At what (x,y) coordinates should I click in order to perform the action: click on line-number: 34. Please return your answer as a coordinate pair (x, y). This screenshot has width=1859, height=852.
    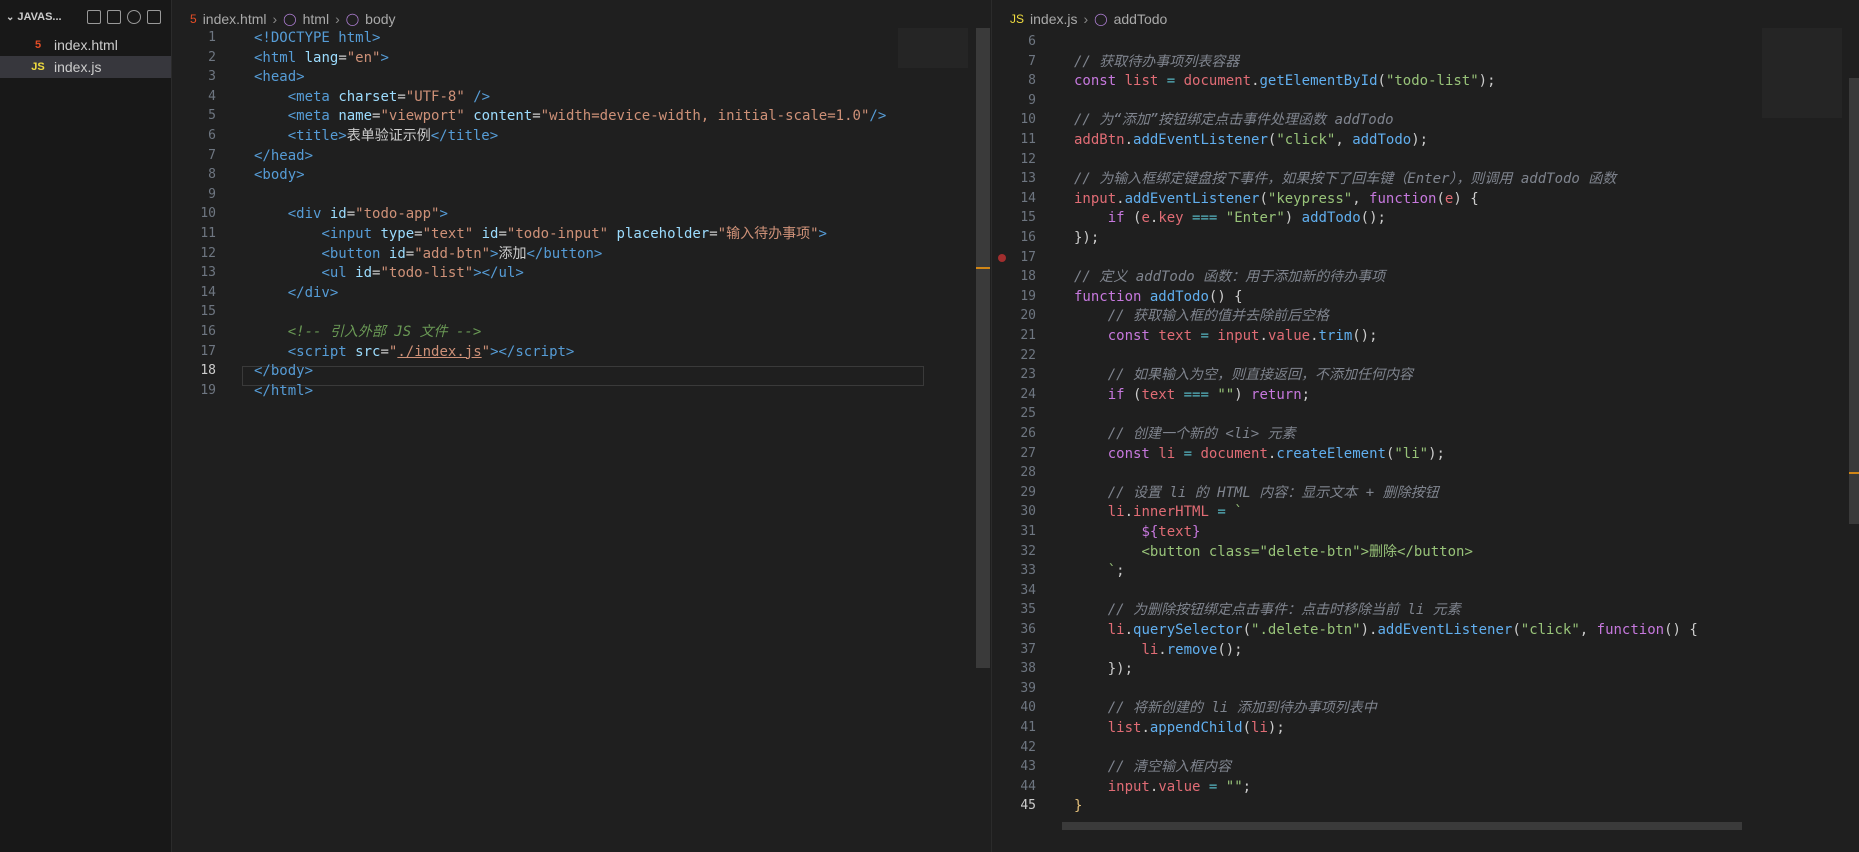
    Looking at the image, I should click on (1014, 591).